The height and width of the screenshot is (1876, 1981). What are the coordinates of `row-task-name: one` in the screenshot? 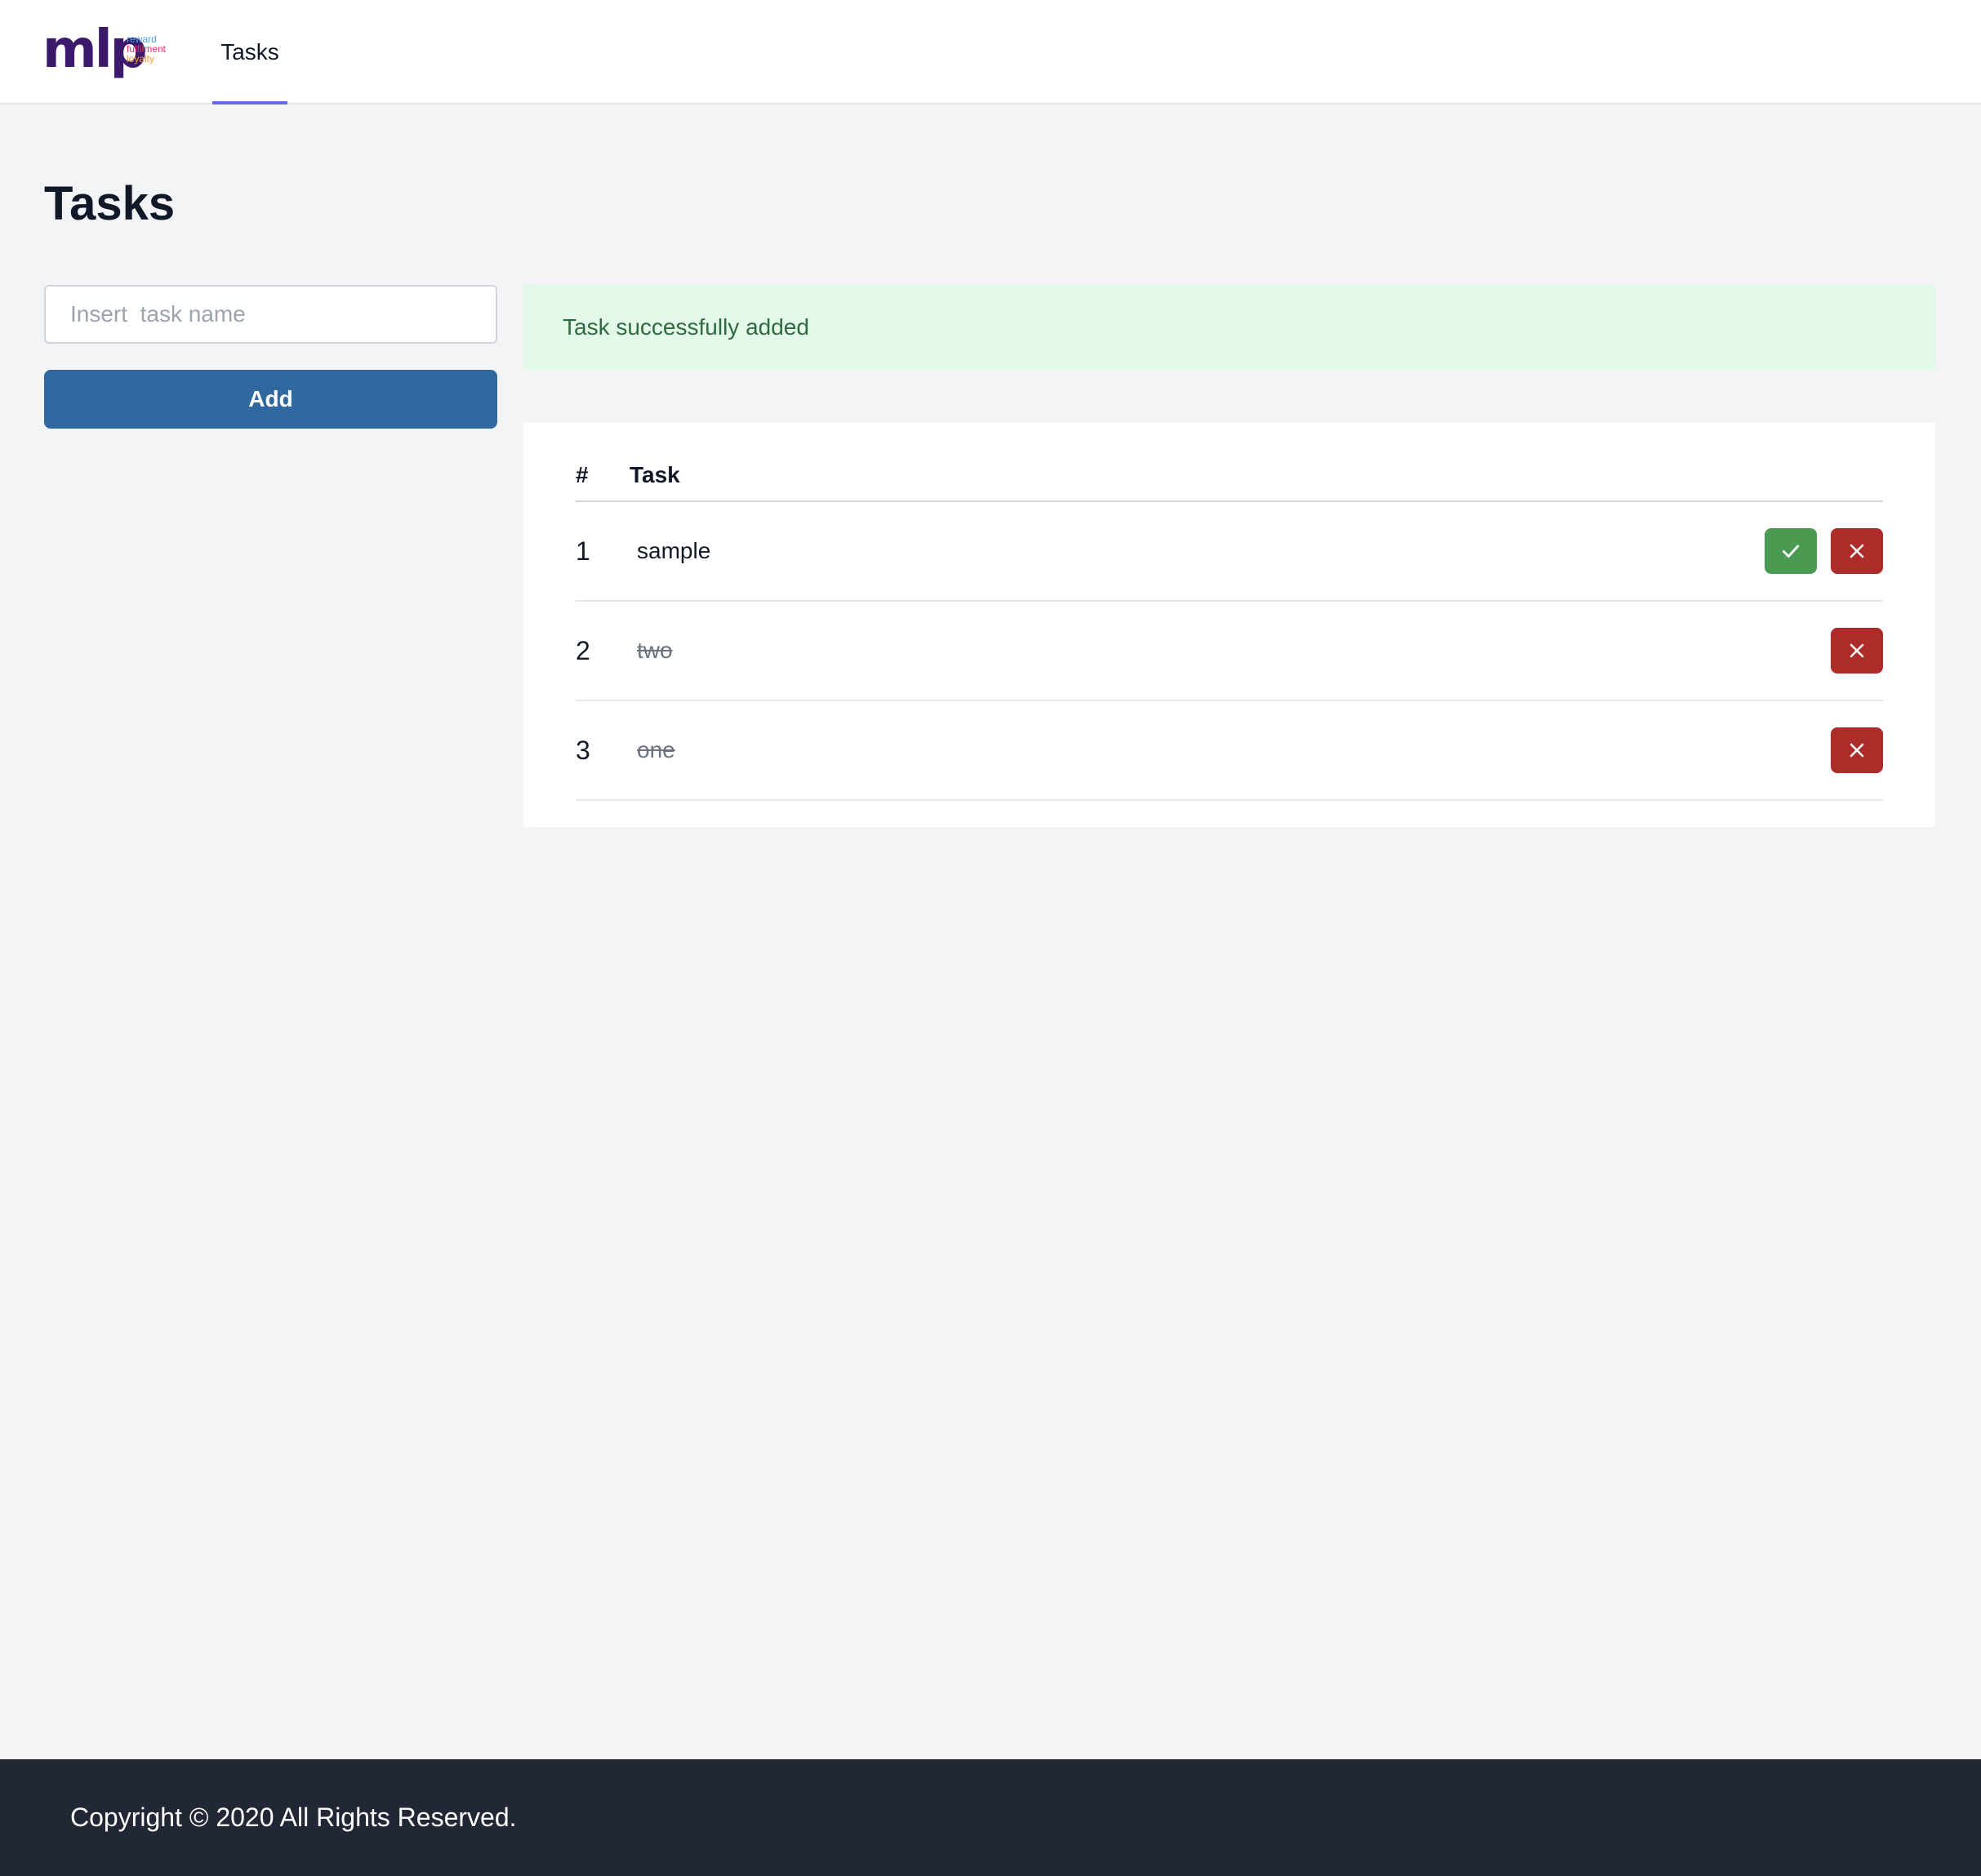 It's located at (656, 750).